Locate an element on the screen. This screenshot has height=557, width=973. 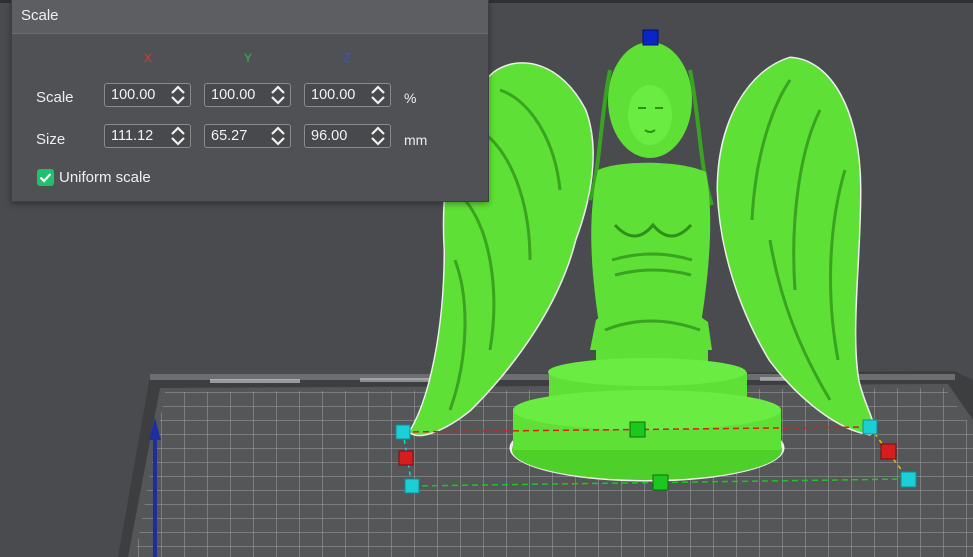
axis-label-y: Y is located at coordinates (247, 58).